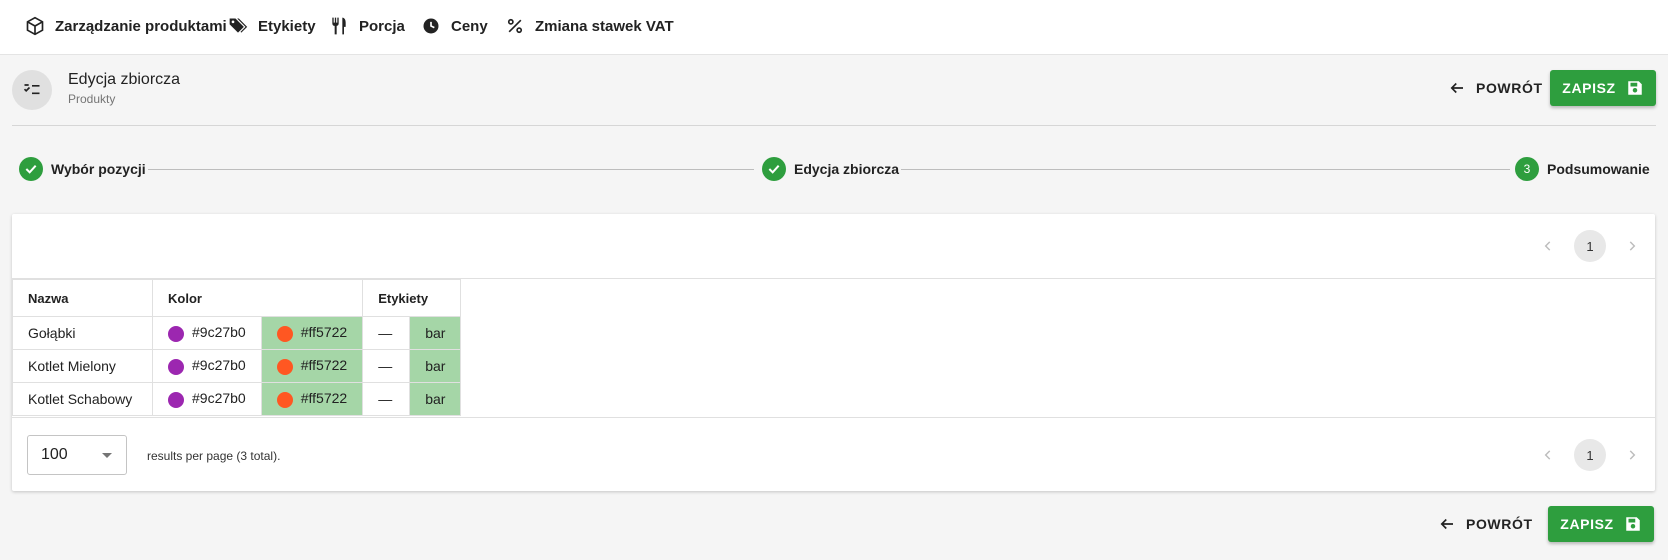 Image resolution: width=1668 pixels, height=560 pixels. Describe the element at coordinates (515, 26) in the screenshot. I see `percent-icon` at that location.